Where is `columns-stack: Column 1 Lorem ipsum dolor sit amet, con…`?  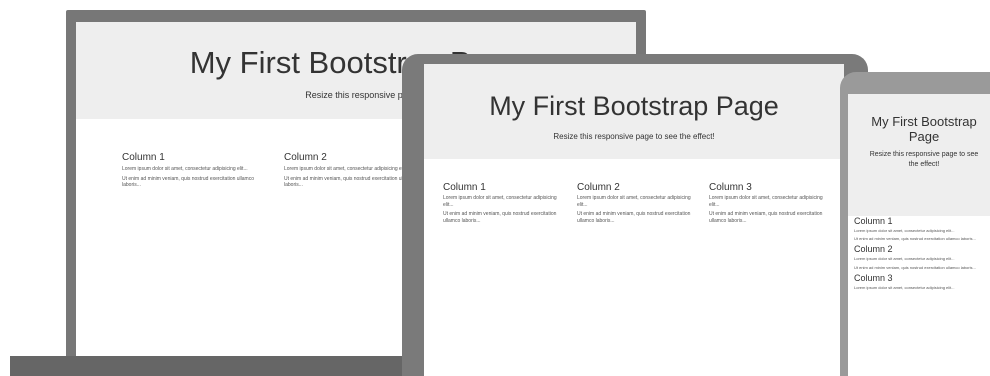
columns-stack: Column 1 Lorem ipsum dolor sit amet, con… is located at coordinates (922, 254).